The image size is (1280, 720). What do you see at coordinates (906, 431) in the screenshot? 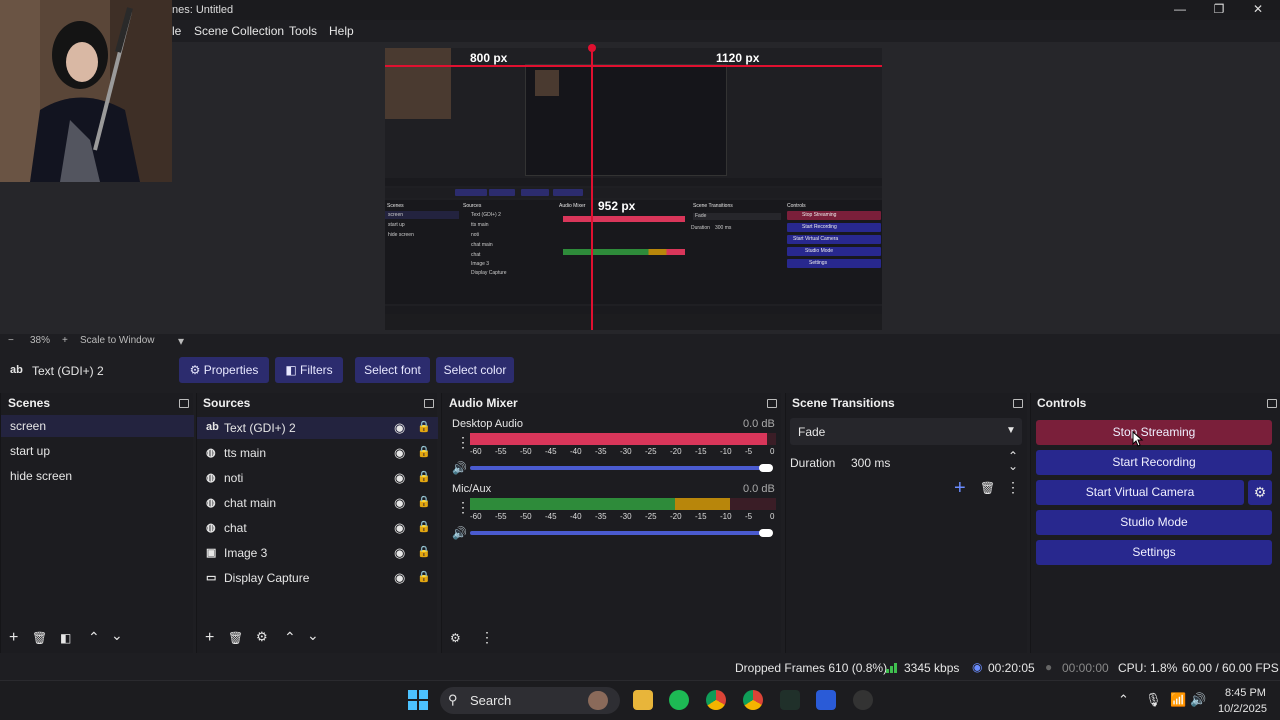
I see `transition-select: Fade ▼` at bounding box center [906, 431].